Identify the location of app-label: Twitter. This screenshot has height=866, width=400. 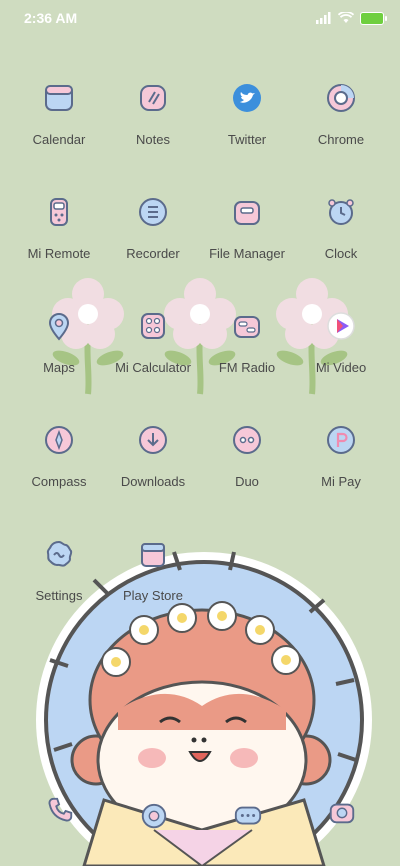
(247, 139).